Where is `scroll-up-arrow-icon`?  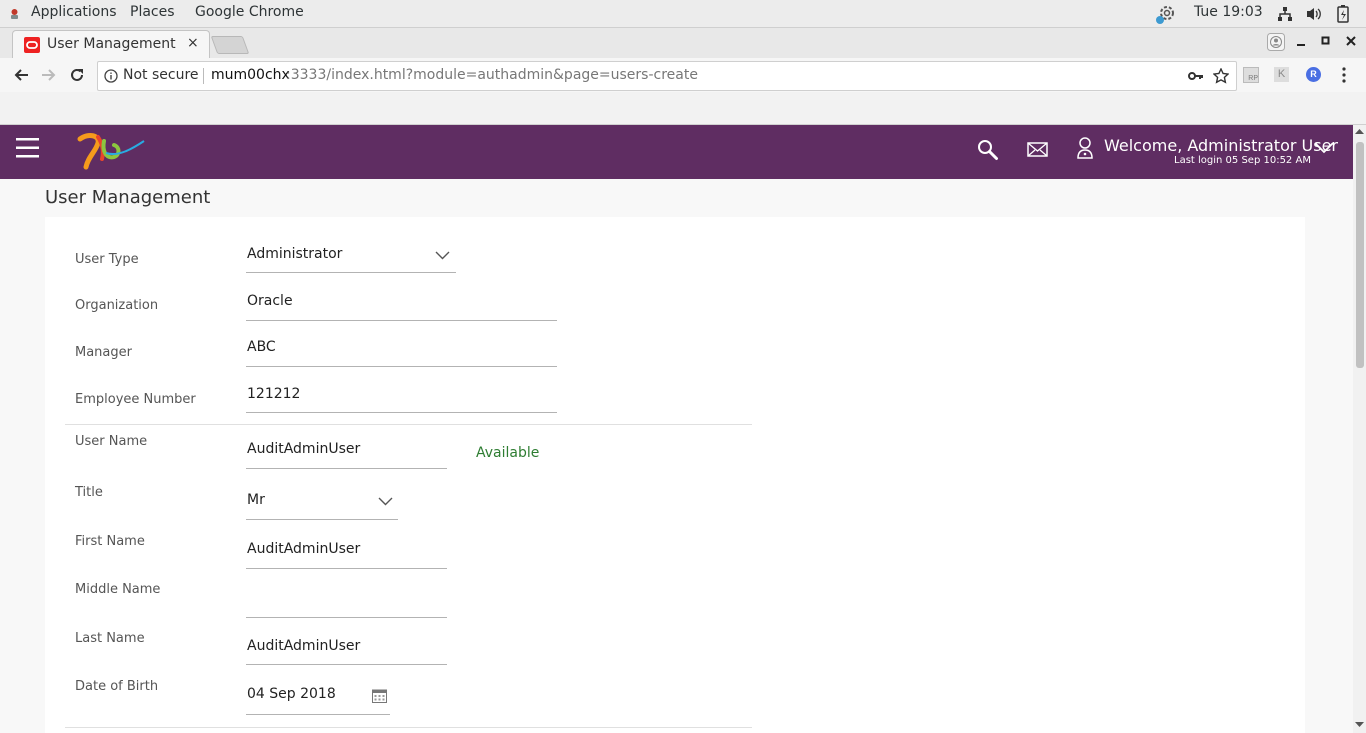
scroll-up-arrow-icon is located at coordinates (1359, 131).